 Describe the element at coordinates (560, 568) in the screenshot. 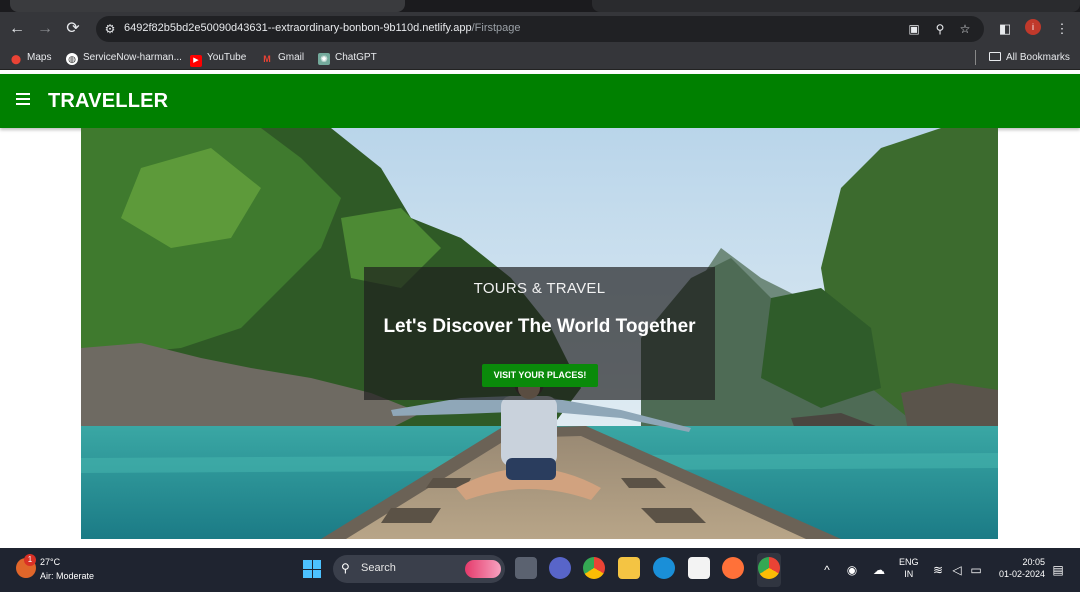

I see `chat-icon` at that location.